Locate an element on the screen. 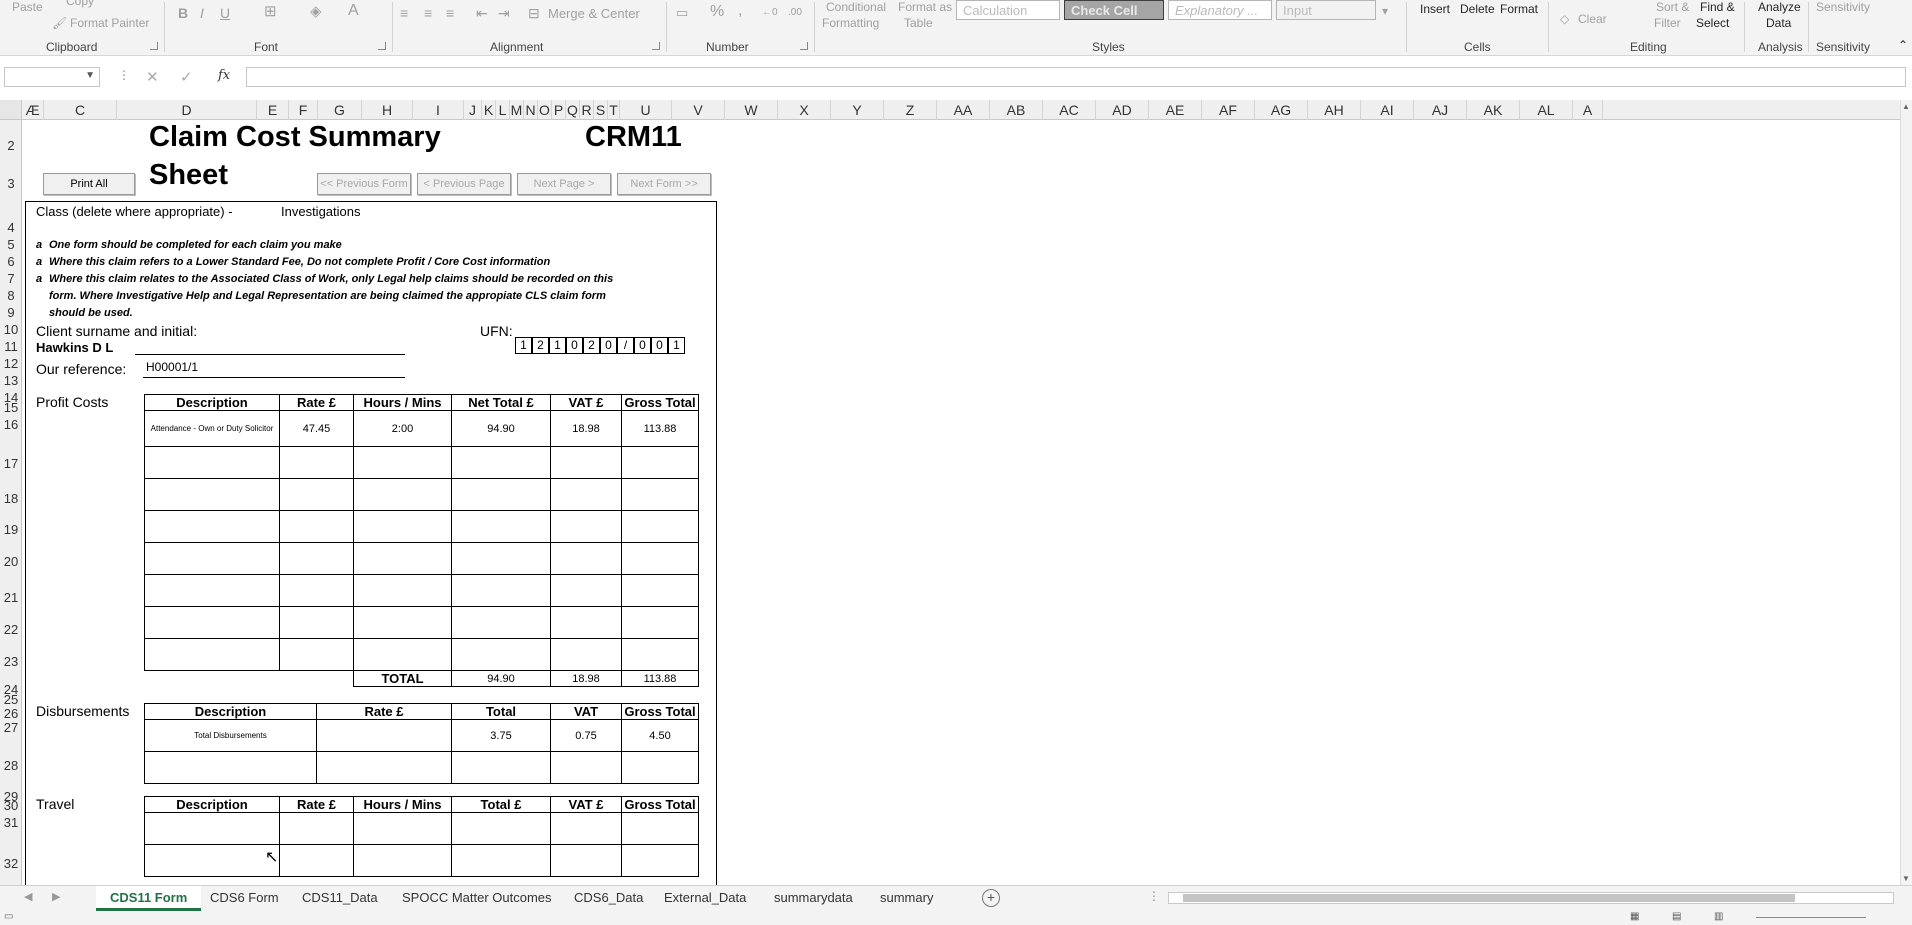 The width and height of the screenshot is (1912, 925). row-header: 25 is located at coordinates (11, 699).